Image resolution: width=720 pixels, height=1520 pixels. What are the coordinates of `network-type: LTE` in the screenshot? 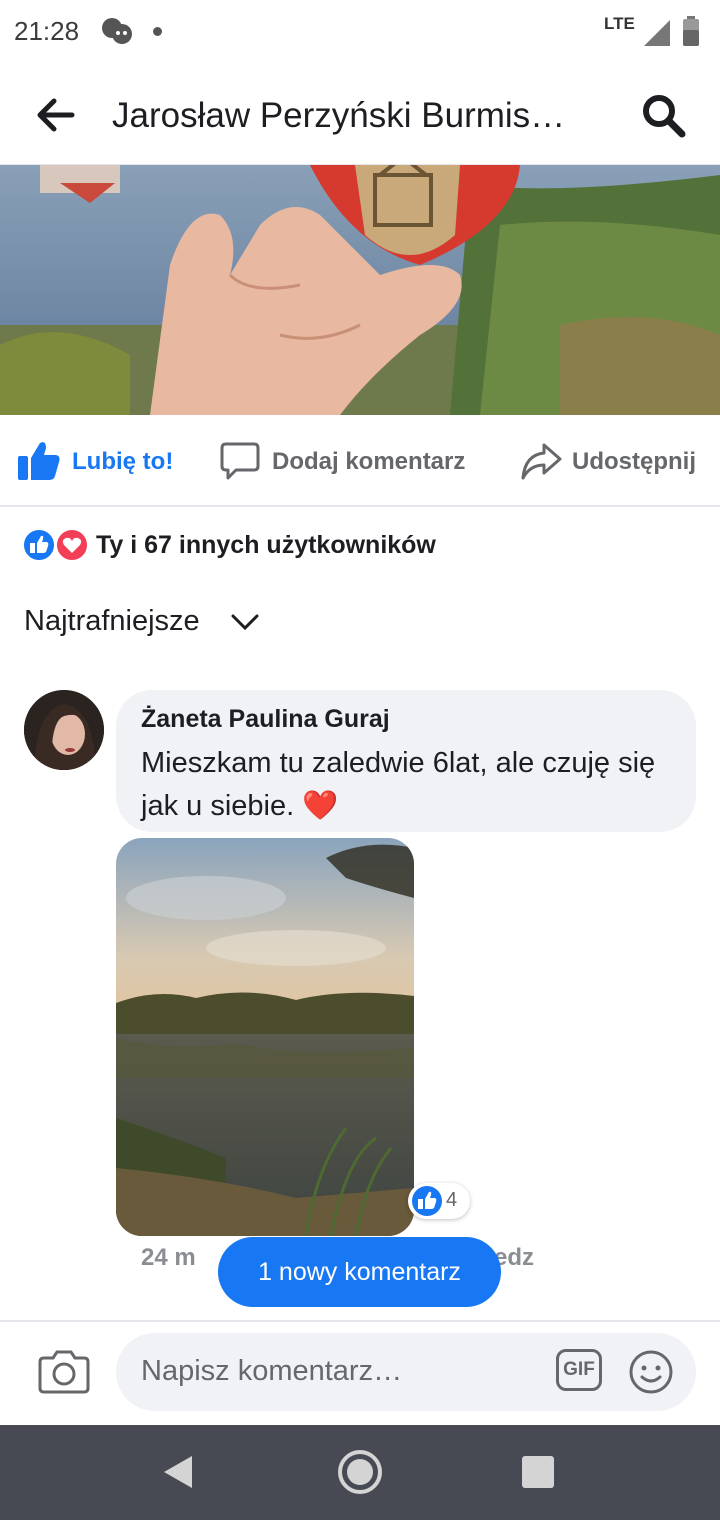 It's located at (619, 23).